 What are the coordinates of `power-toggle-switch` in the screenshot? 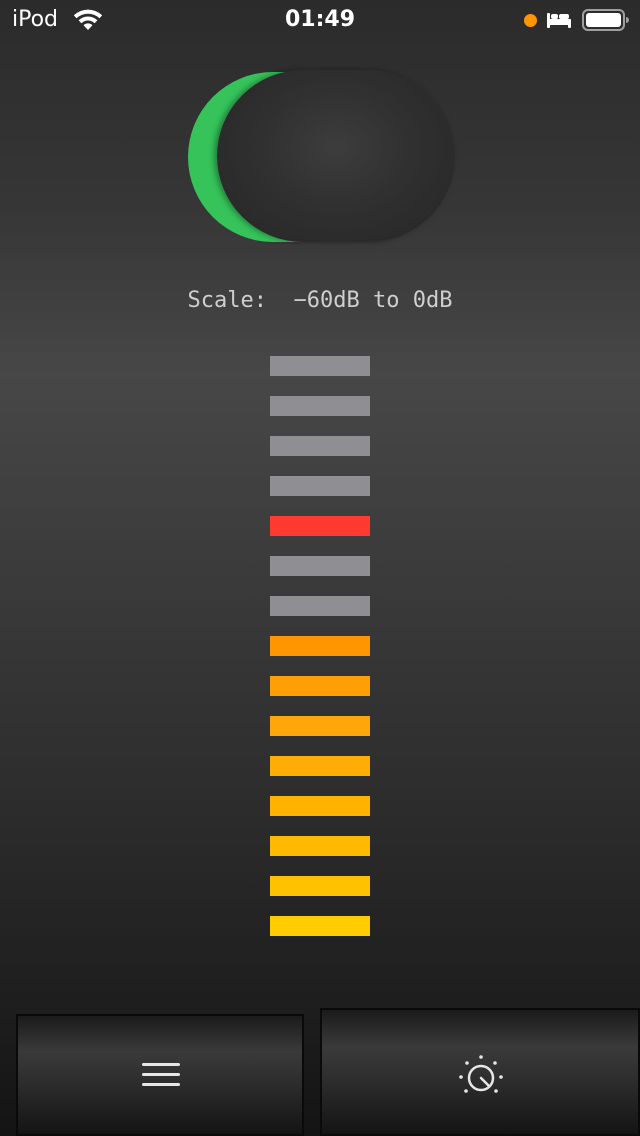 It's located at (323, 157).